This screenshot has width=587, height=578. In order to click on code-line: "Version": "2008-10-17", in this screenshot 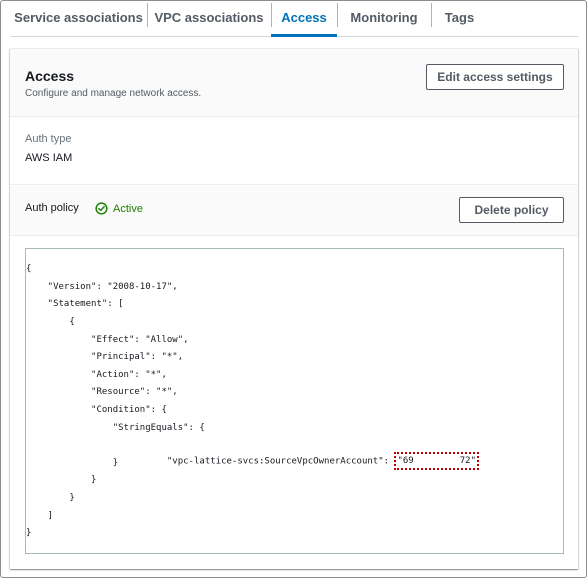, I will do `click(102, 287)`.